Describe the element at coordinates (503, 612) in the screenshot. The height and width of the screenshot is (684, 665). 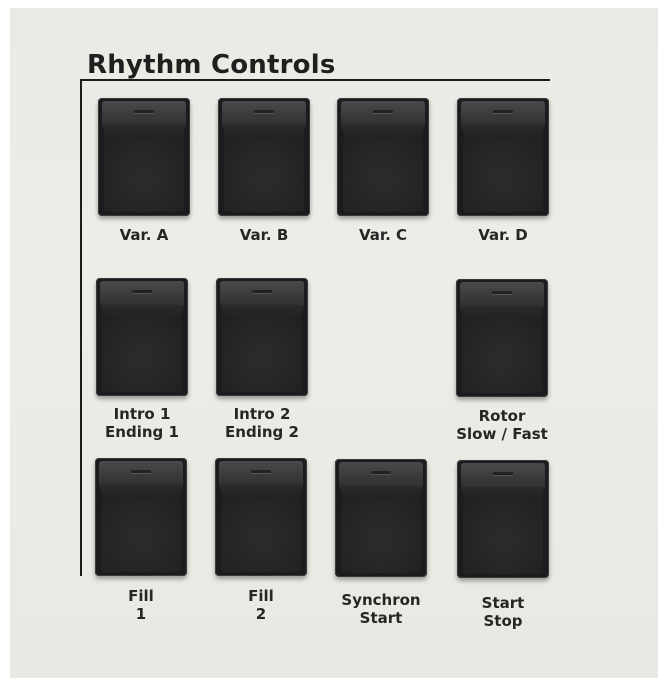
I see `start-stop-label: Start Stop` at that location.